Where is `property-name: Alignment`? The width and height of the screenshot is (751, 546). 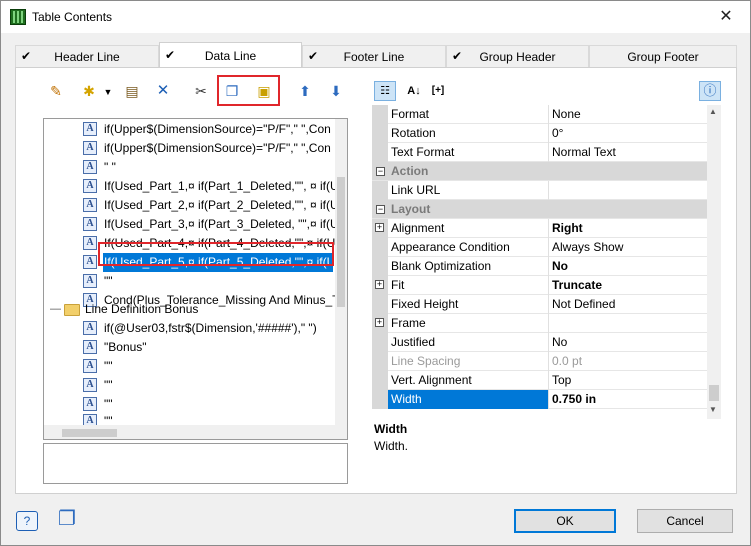
property-name: Alignment is located at coordinates (468, 228).